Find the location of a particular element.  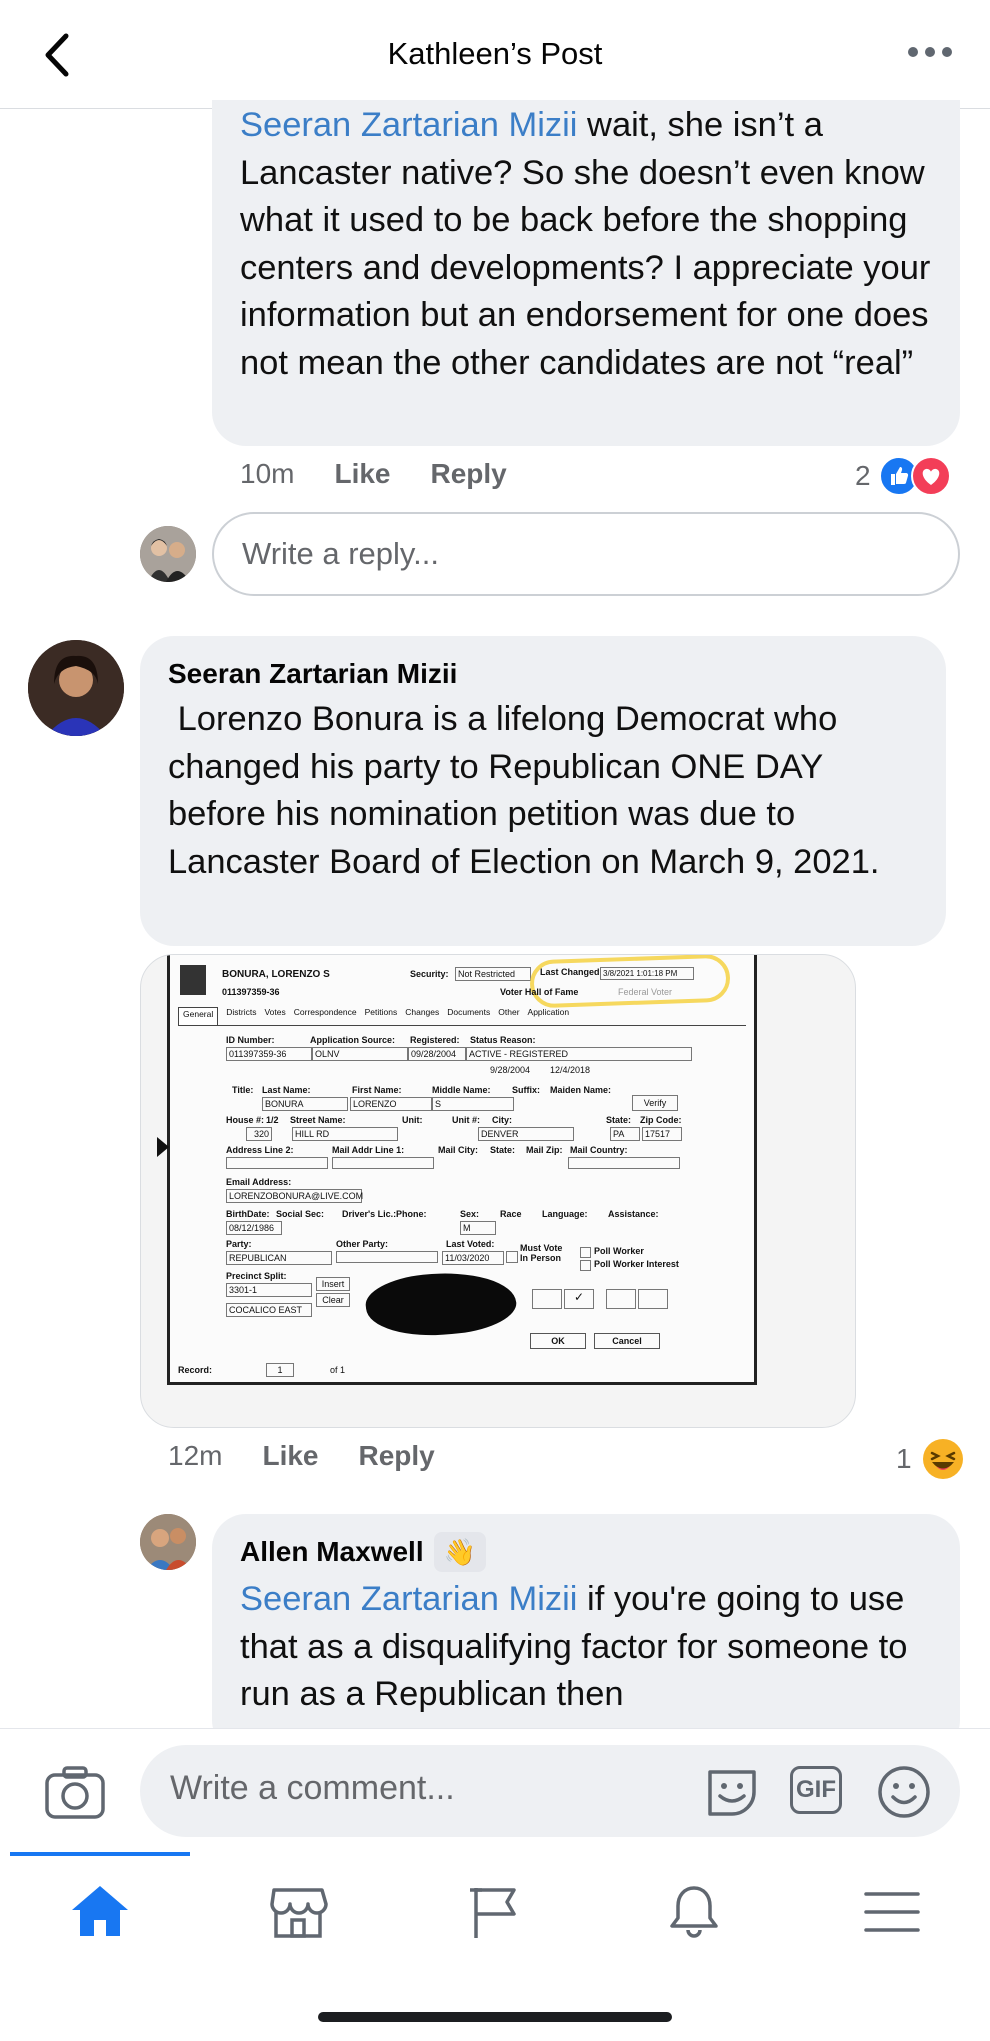

street-label: Street Name: is located at coordinates (318, 1120).